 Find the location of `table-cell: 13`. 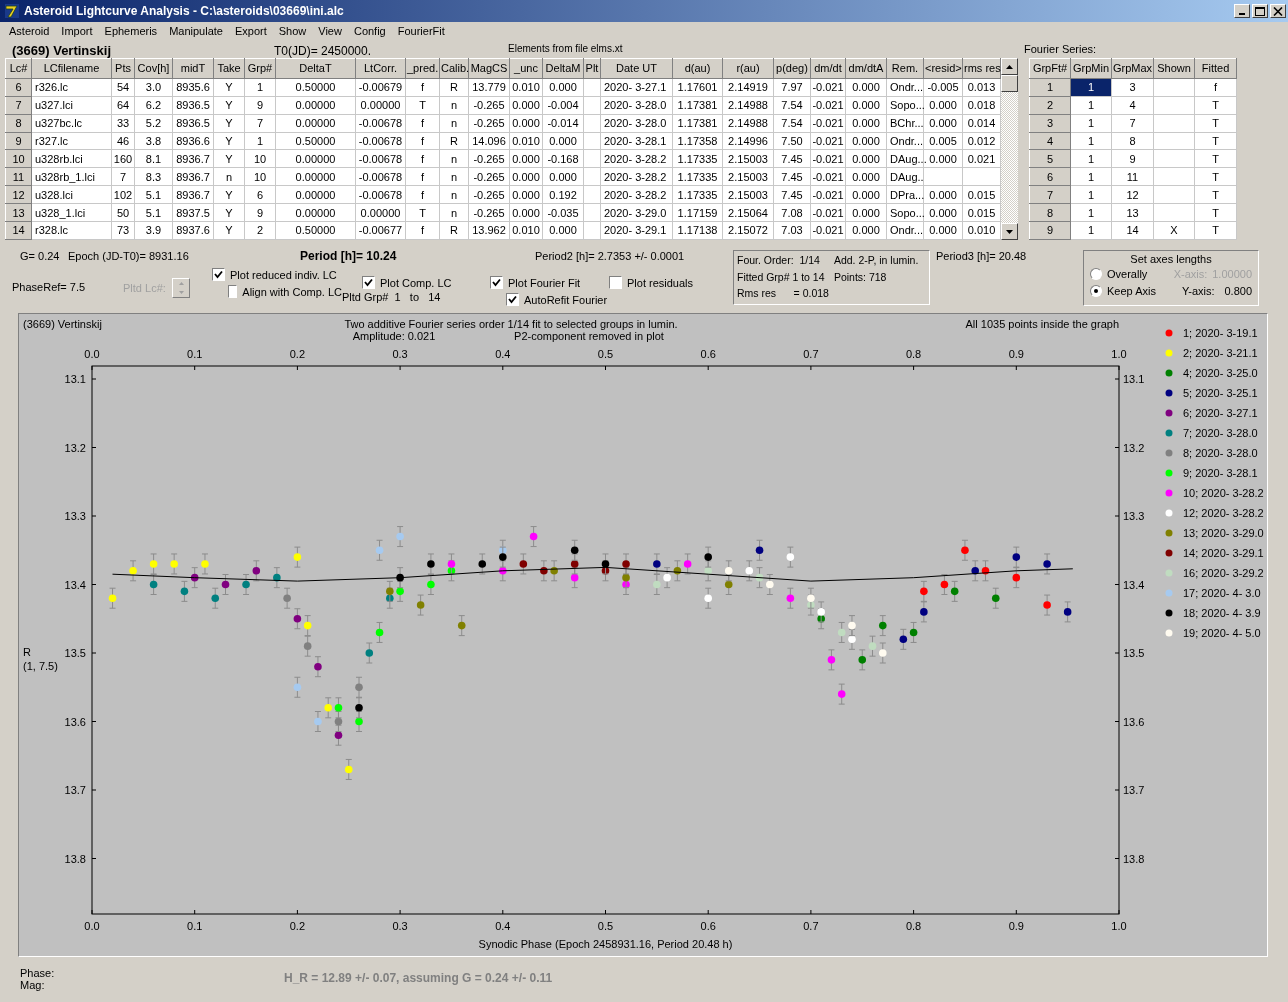

table-cell: 13 is located at coordinates (1132, 212).